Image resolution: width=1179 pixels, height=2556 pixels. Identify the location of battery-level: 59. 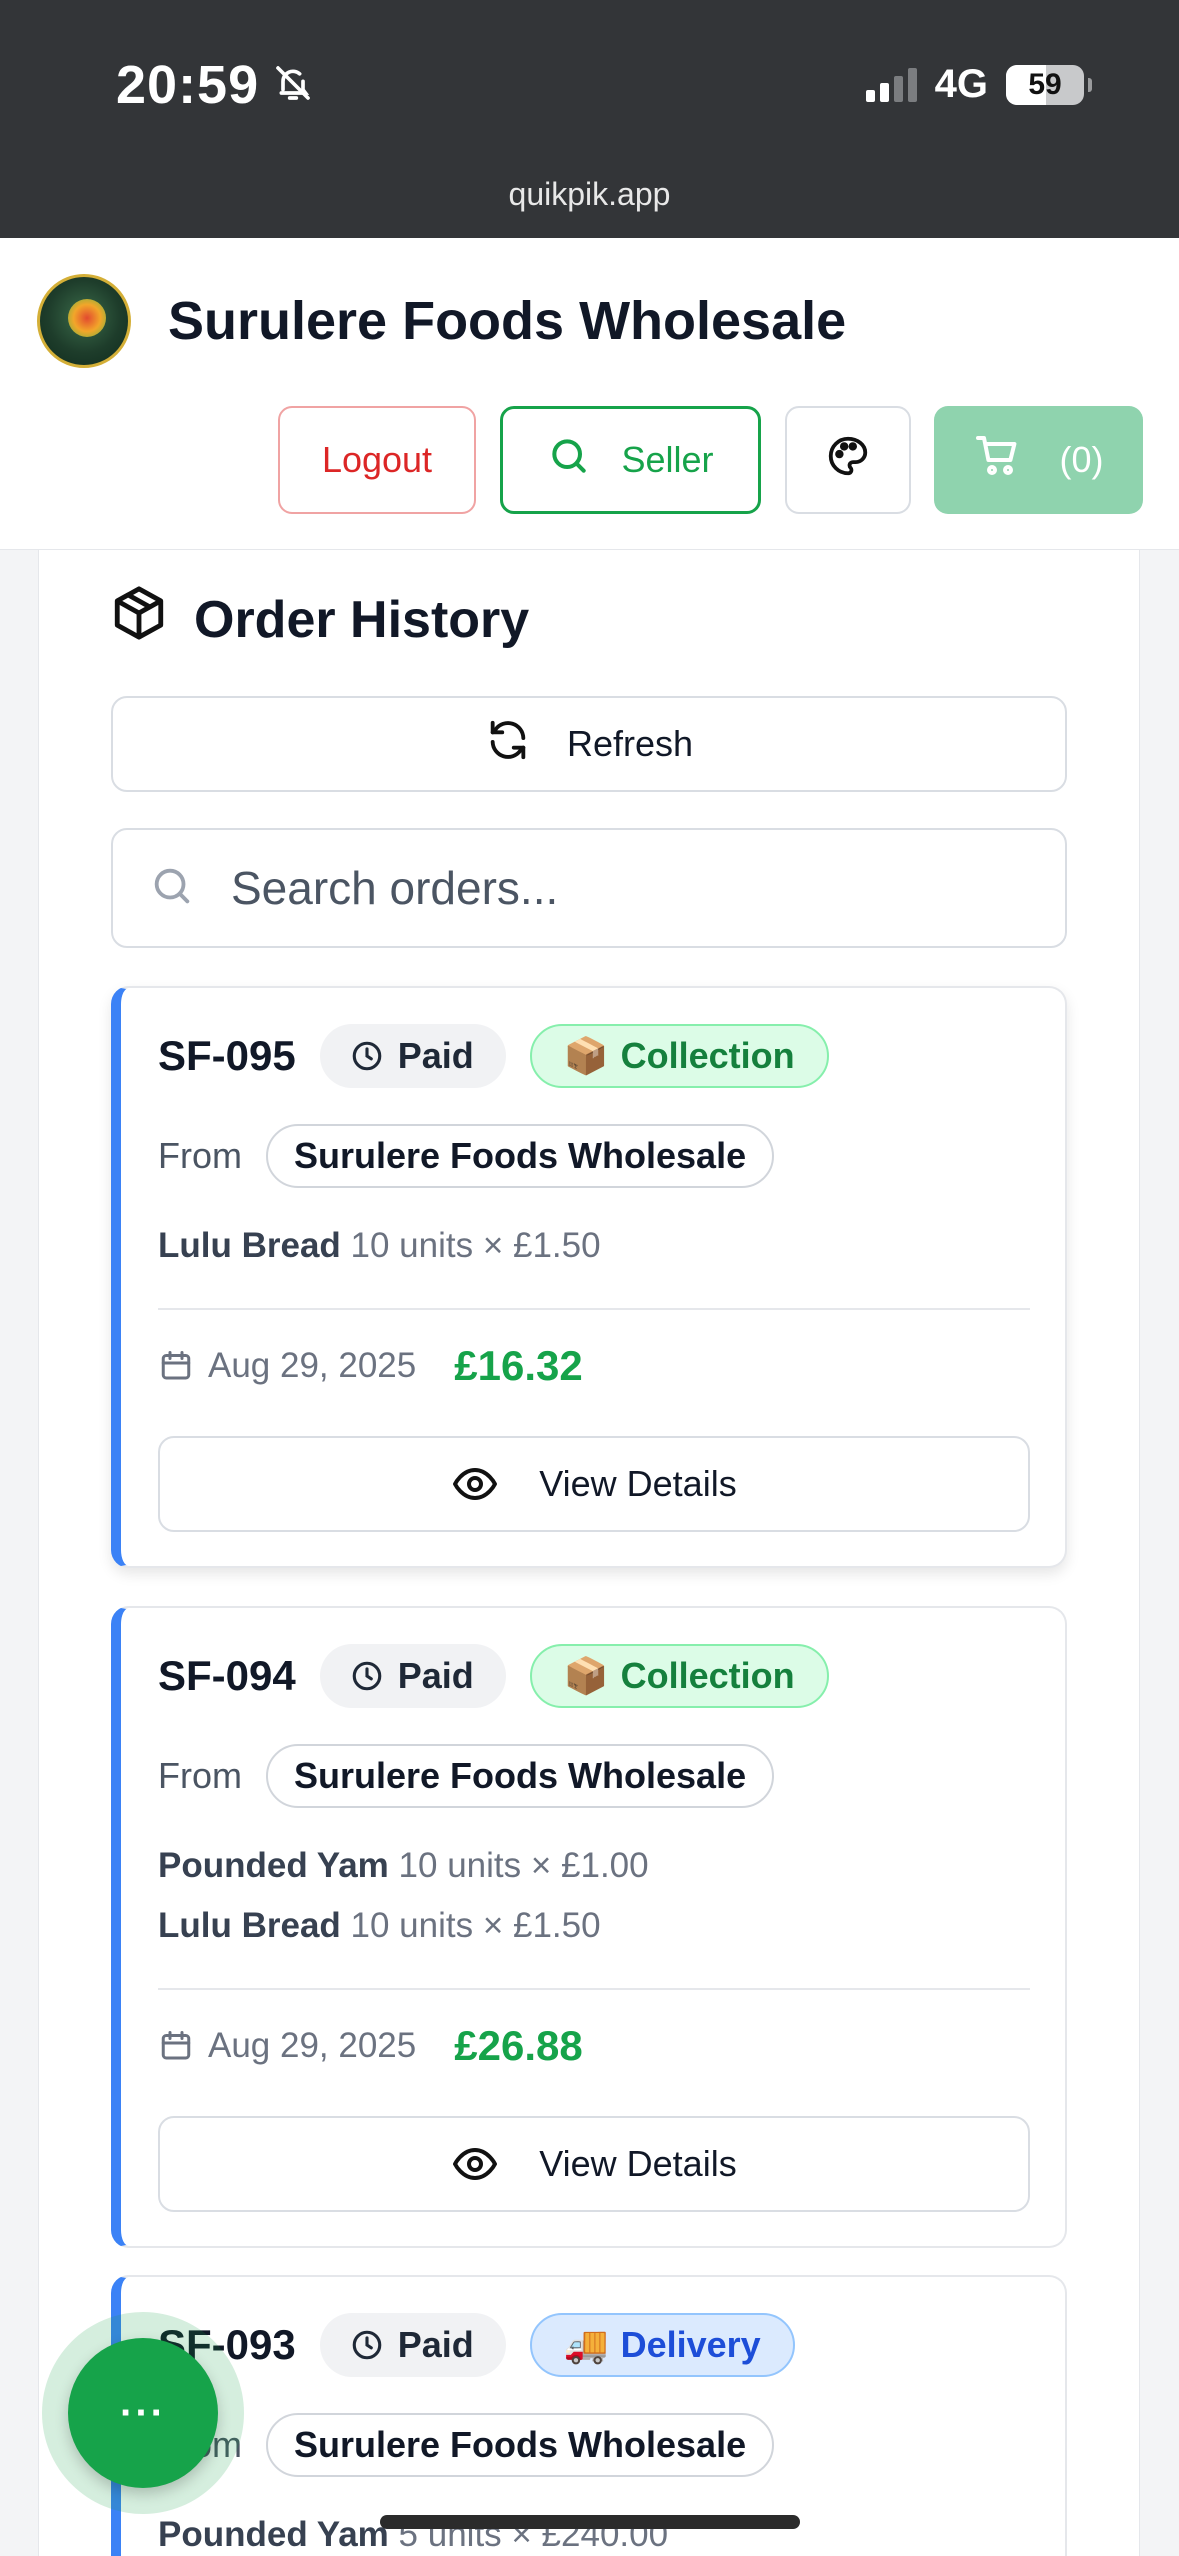
(1045, 84).